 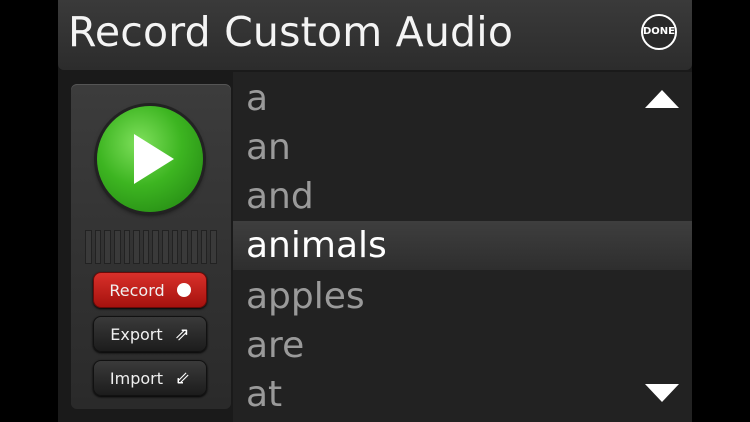 What do you see at coordinates (137, 290) in the screenshot?
I see `record-label: Record` at bounding box center [137, 290].